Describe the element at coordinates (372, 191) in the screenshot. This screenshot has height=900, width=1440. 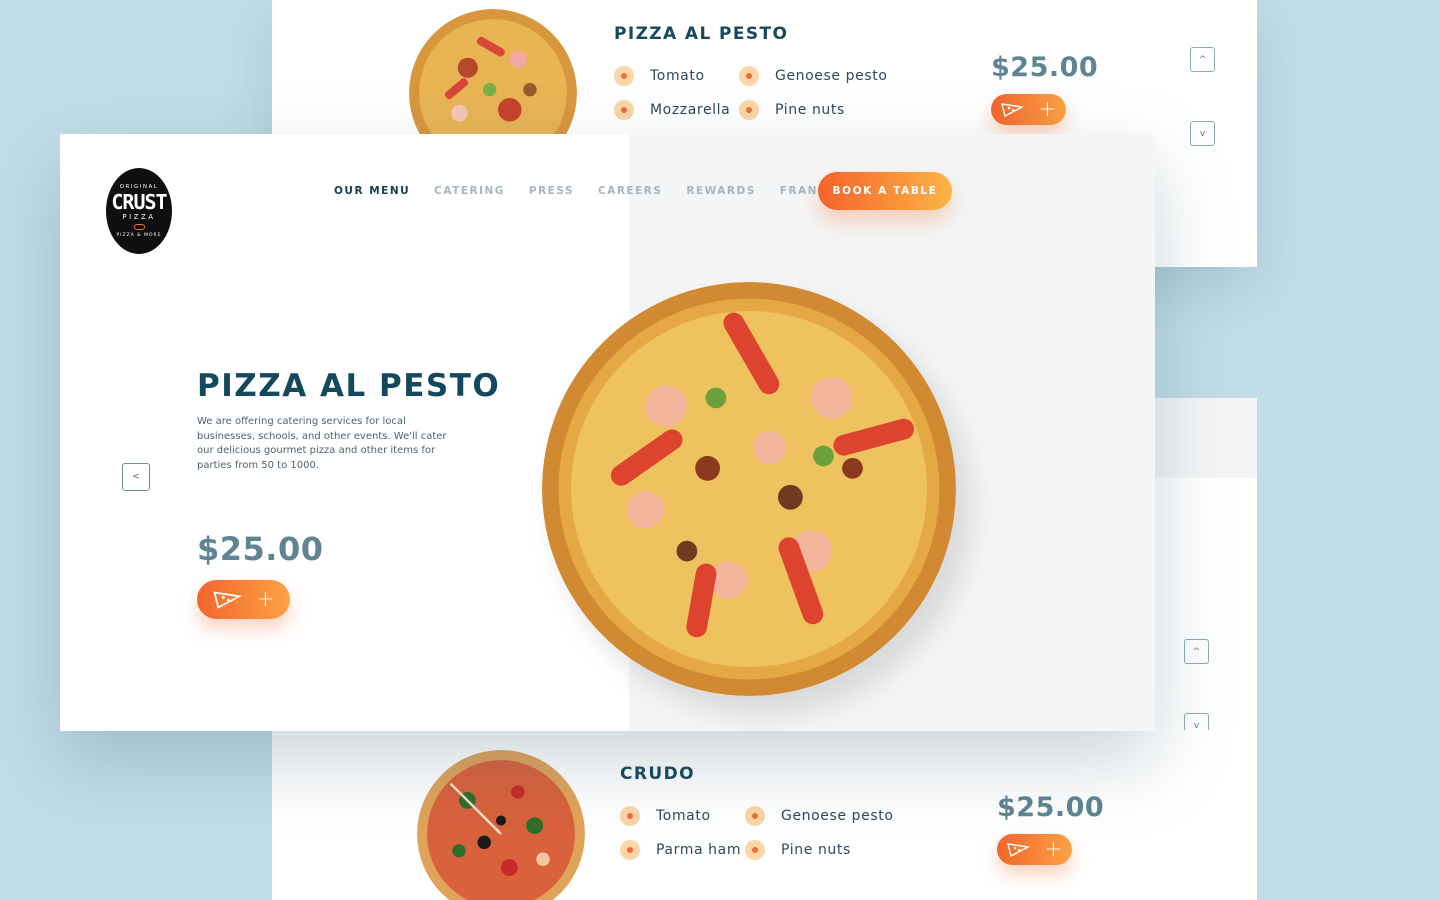
I see `nav-our-menu: OUR MENU` at that location.